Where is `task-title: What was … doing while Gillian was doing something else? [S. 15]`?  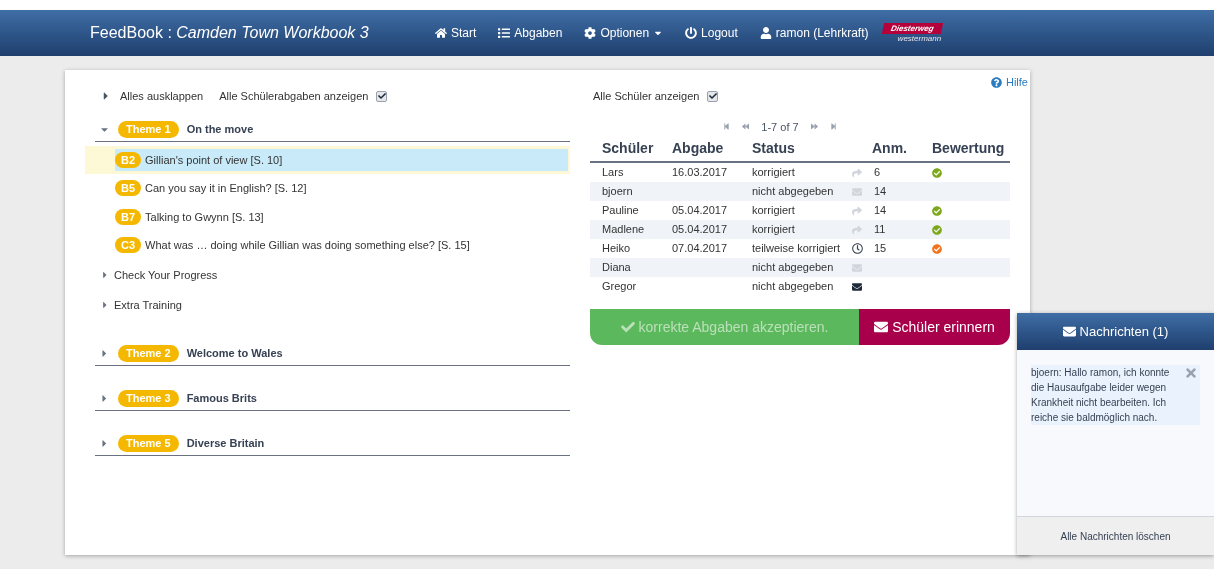 task-title: What was … doing while Gillian was doing something else? [S. 15] is located at coordinates (307, 245).